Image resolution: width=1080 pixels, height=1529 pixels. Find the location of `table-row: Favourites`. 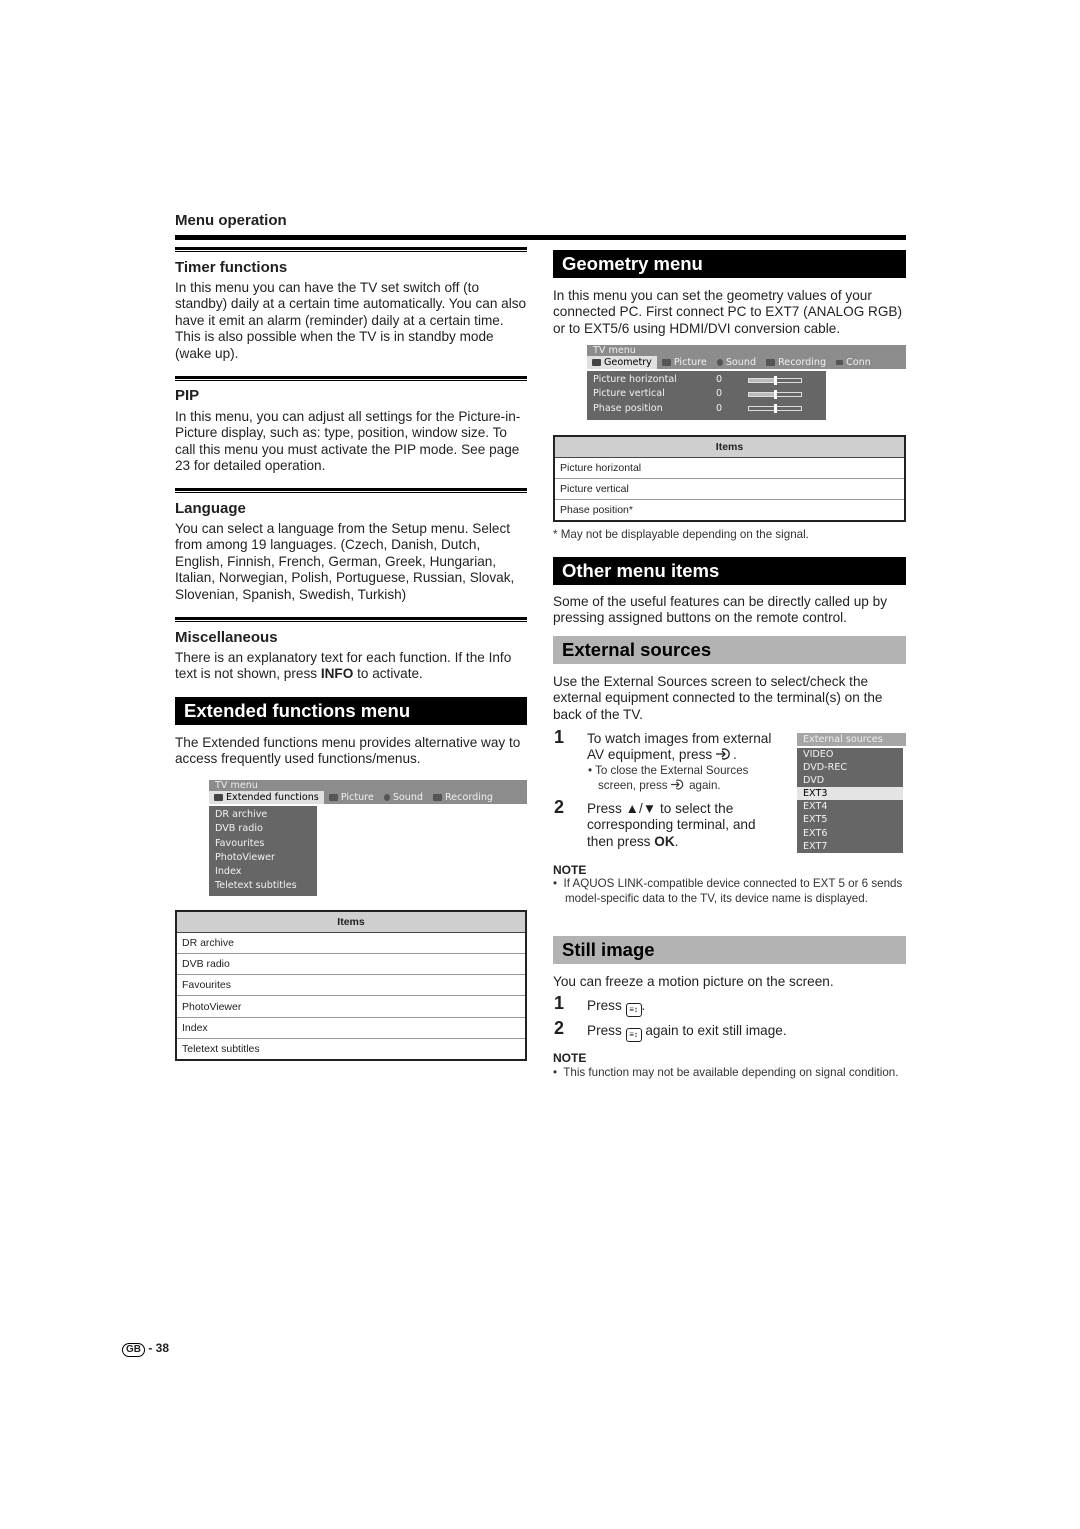

table-row: Favourites is located at coordinates (351, 985).